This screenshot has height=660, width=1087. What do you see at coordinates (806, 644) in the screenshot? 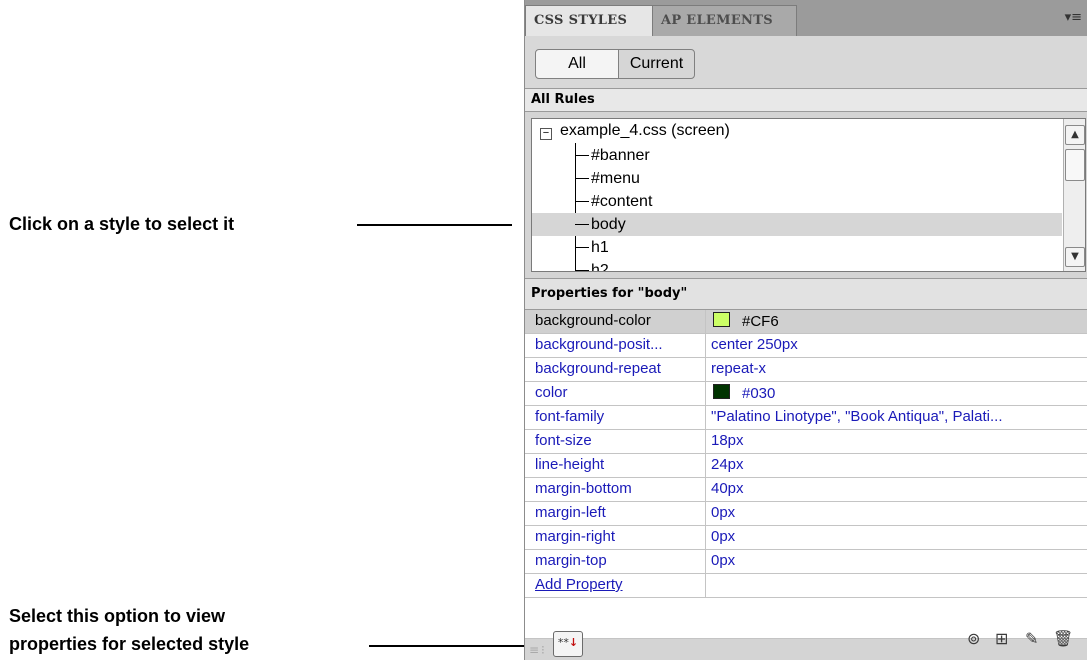
I see `panel-bottom-toolbar: ≡ ⁝ **↓ ⊚ ⊞ ✎ 🗑` at bounding box center [806, 644].